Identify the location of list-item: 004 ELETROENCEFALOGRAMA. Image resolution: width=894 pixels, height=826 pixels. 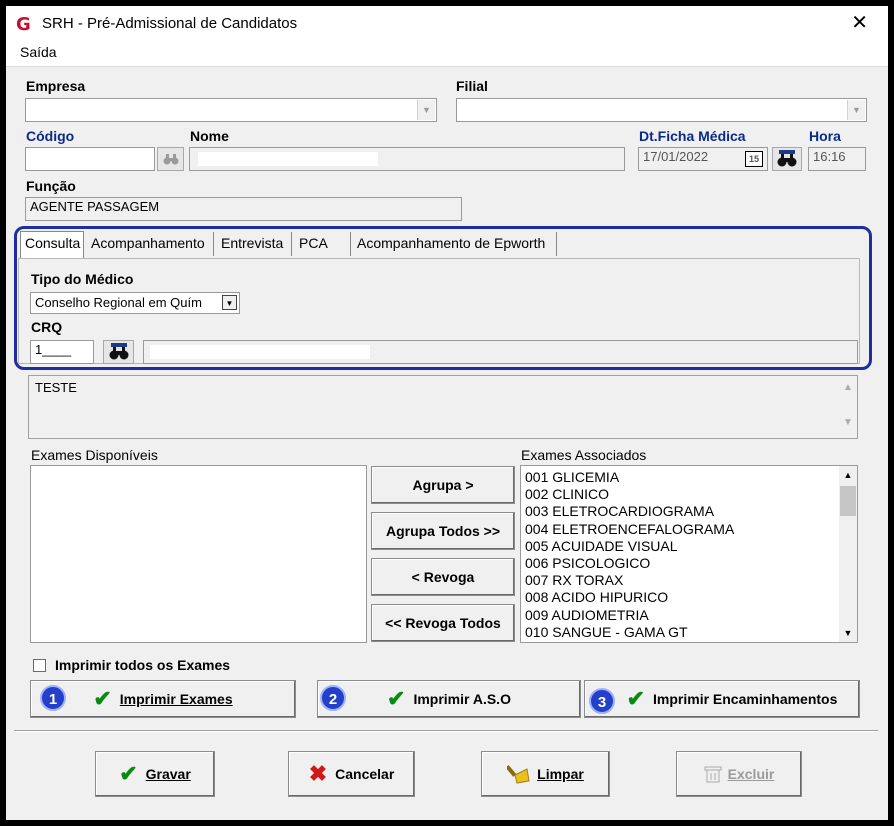
(689, 529).